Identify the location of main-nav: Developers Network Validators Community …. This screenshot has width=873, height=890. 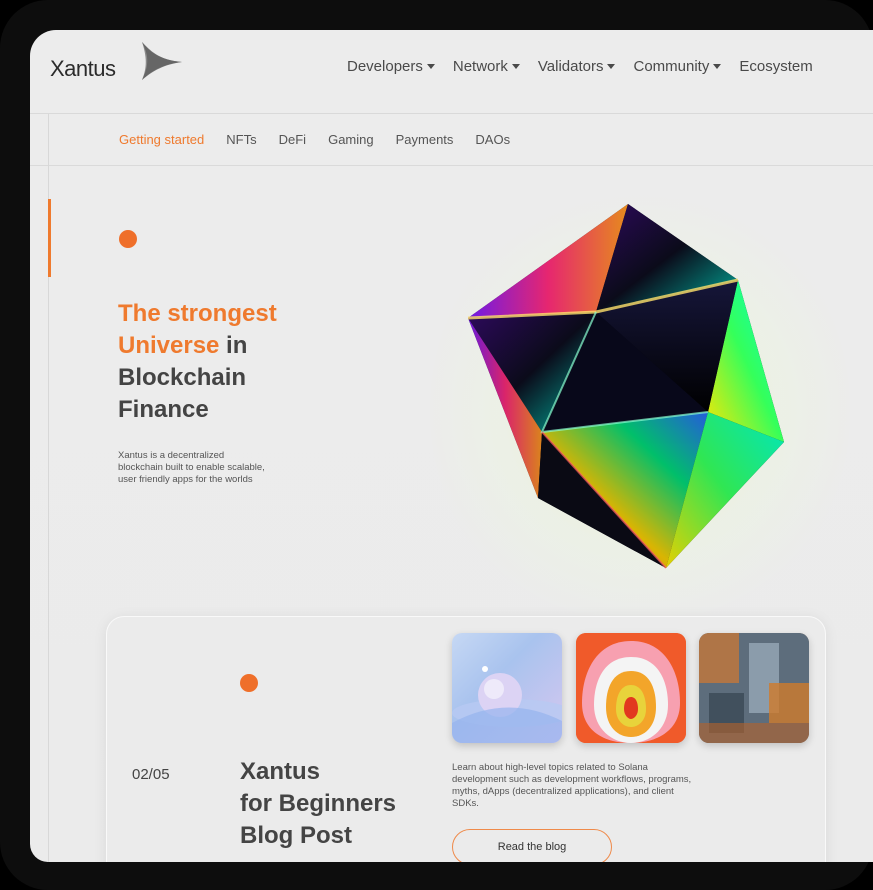
(589, 66).